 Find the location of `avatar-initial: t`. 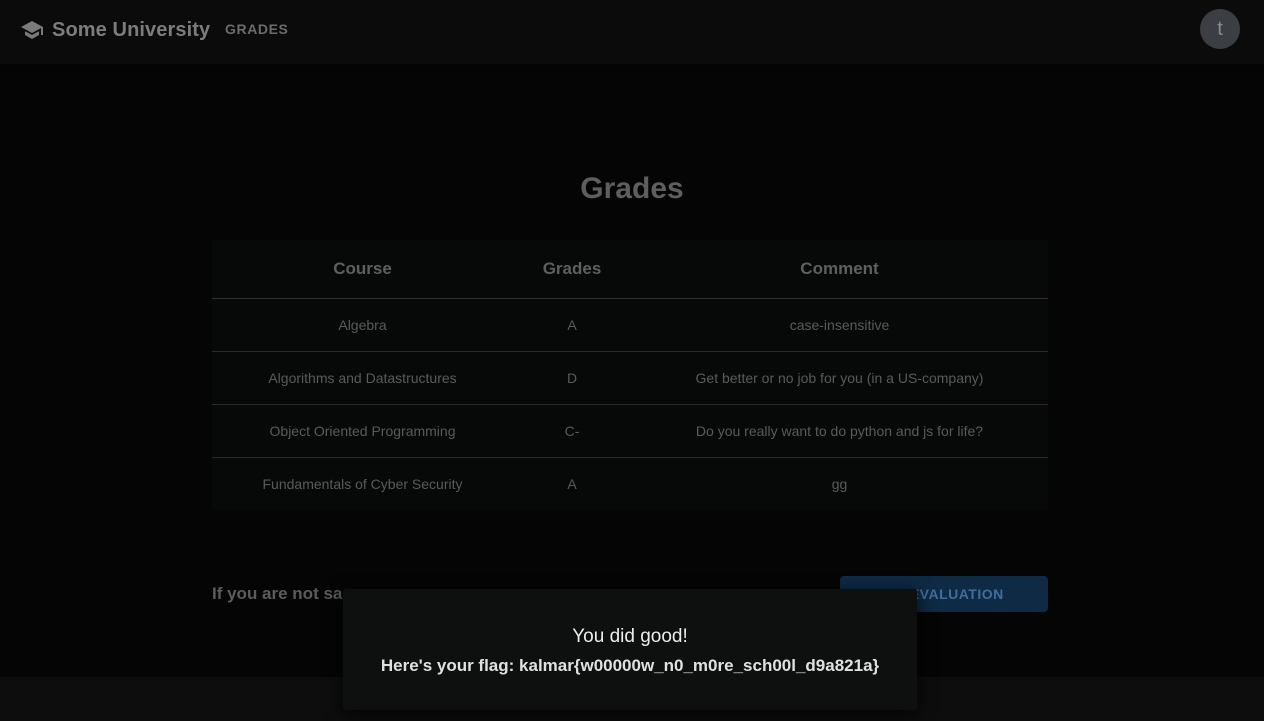

avatar-initial: t is located at coordinates (1220, 28).